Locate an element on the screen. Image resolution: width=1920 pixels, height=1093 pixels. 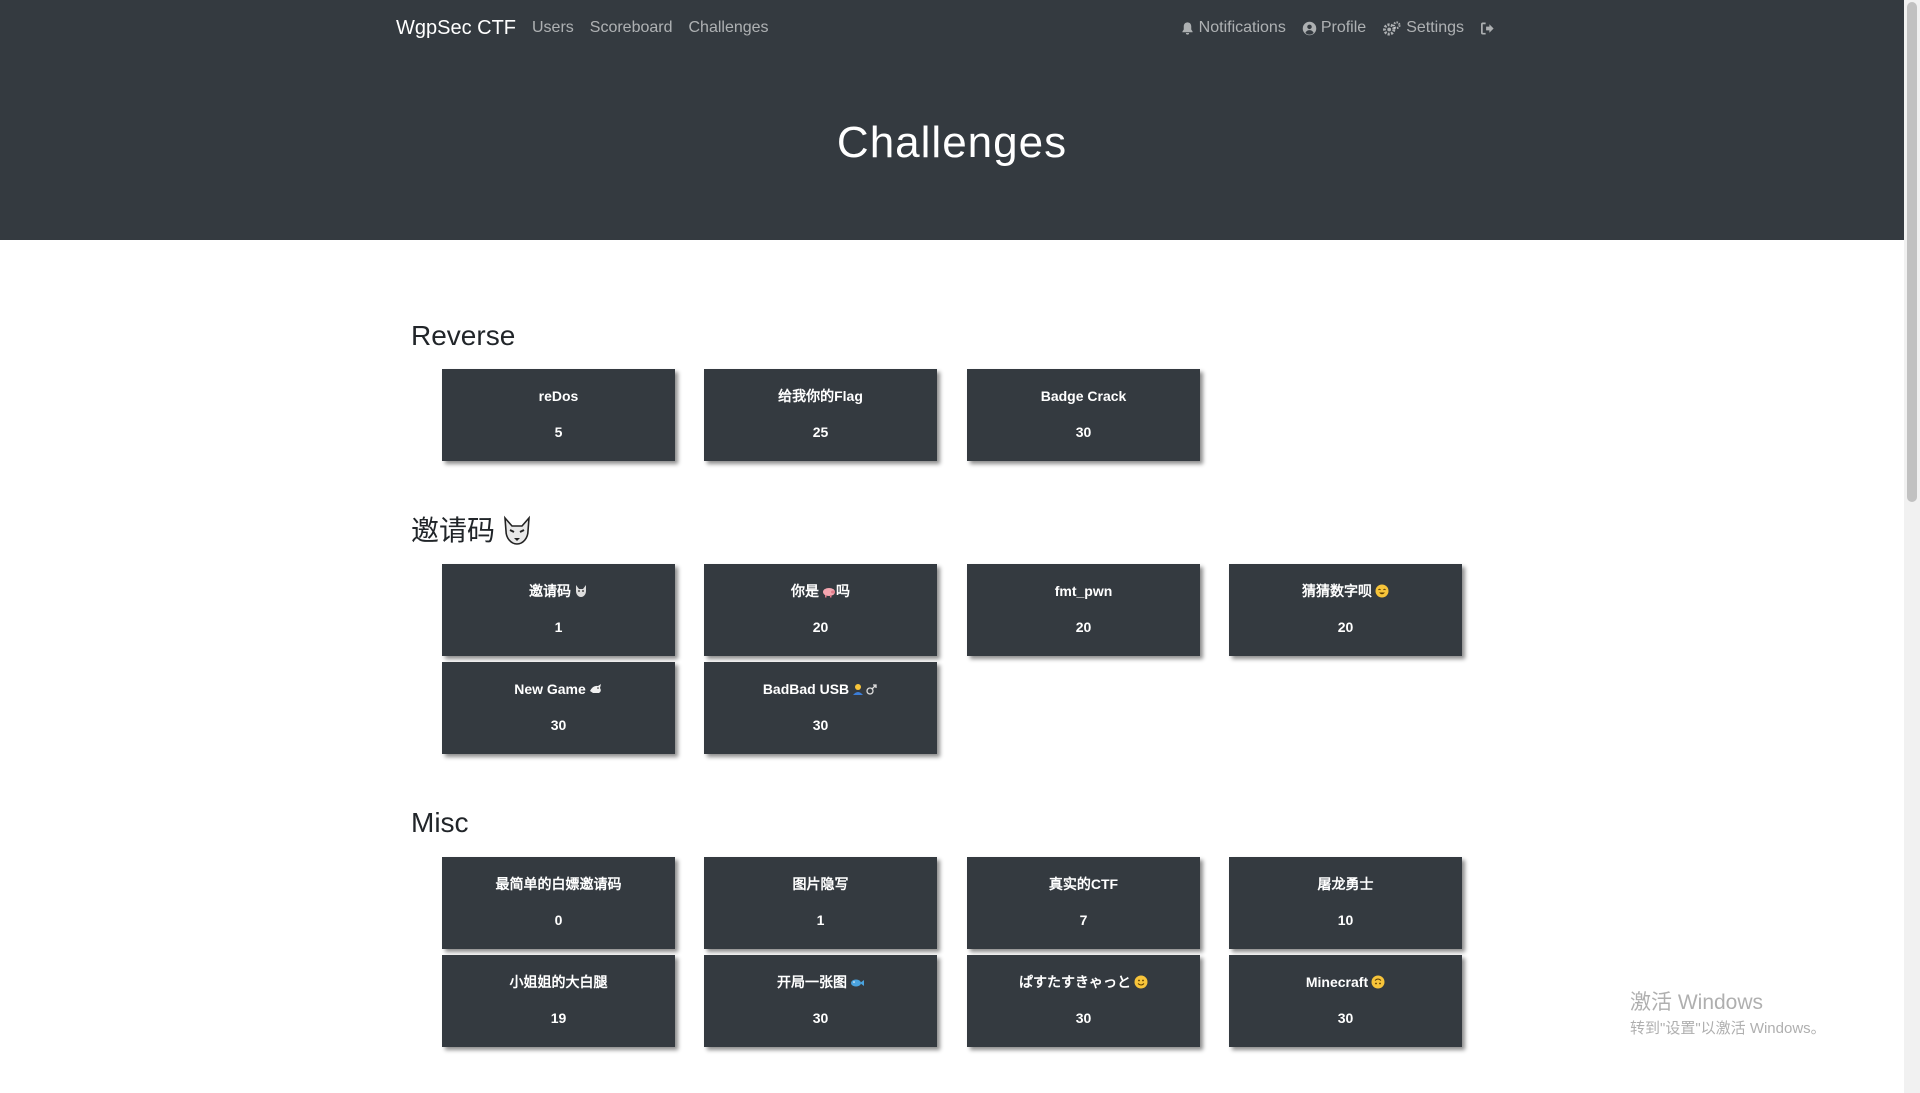
nav-link-scoreboard: Scoreboard is located at coordinates (631, 28).